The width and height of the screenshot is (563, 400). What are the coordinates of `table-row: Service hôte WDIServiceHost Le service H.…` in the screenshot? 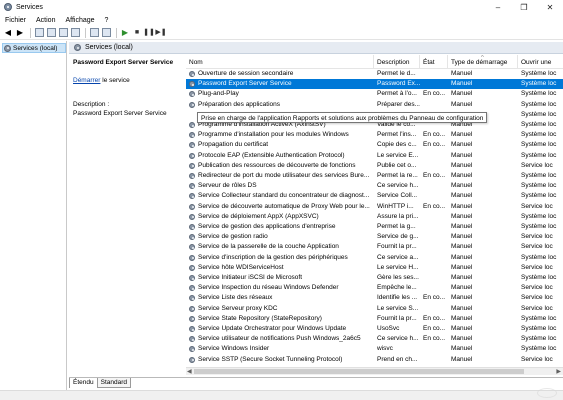 It's located at (374, 268).